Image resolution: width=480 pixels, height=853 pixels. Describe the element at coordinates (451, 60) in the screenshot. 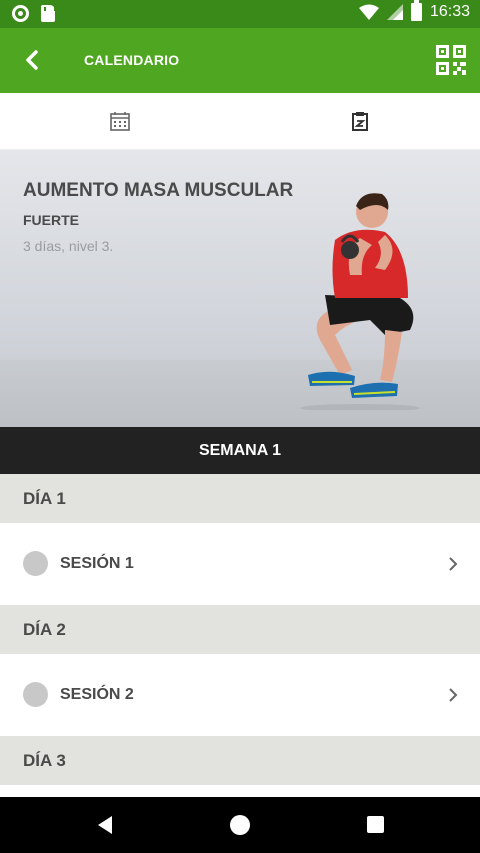

I see `qr-code-icon` at that location.